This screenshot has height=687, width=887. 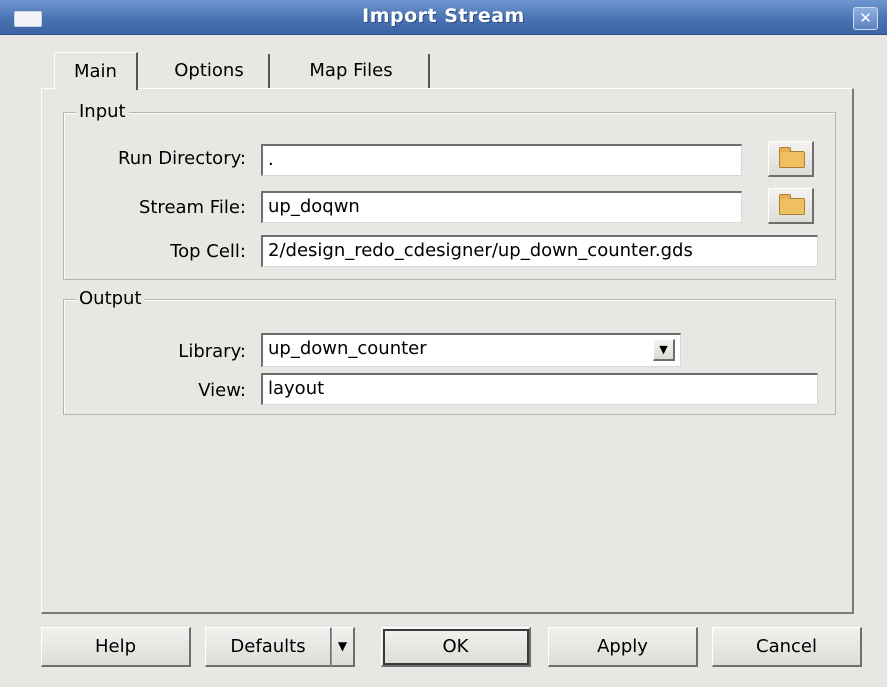 What do you see at coordinates (501, 207) in the screenshot?
I see `stream-file-input: up_doqwn` at bounding box center [501, 207].